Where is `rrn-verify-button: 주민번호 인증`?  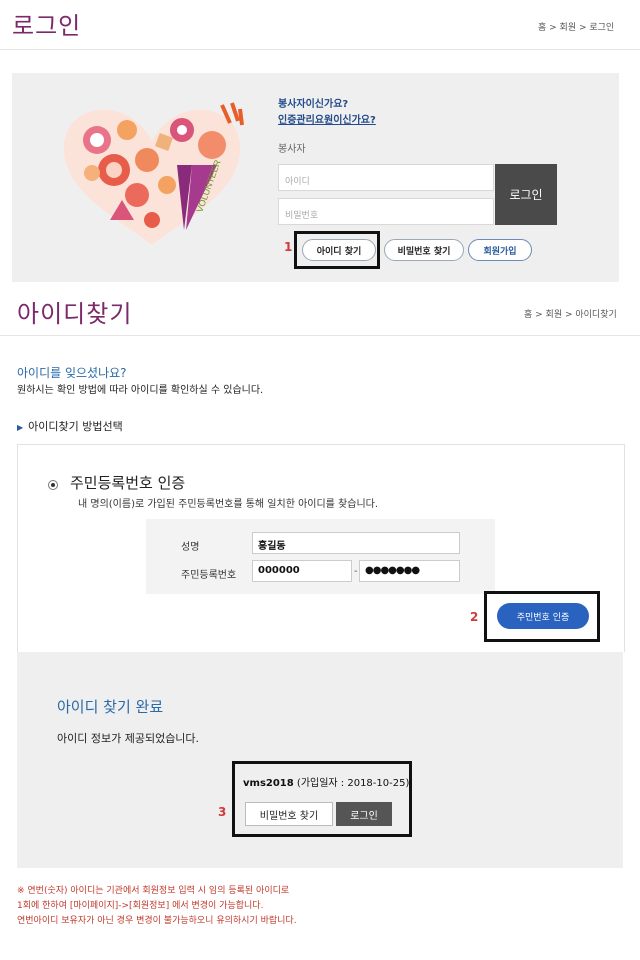
rrn-verify-button: 주민번호 인증 is located at coordinates (543, 616).